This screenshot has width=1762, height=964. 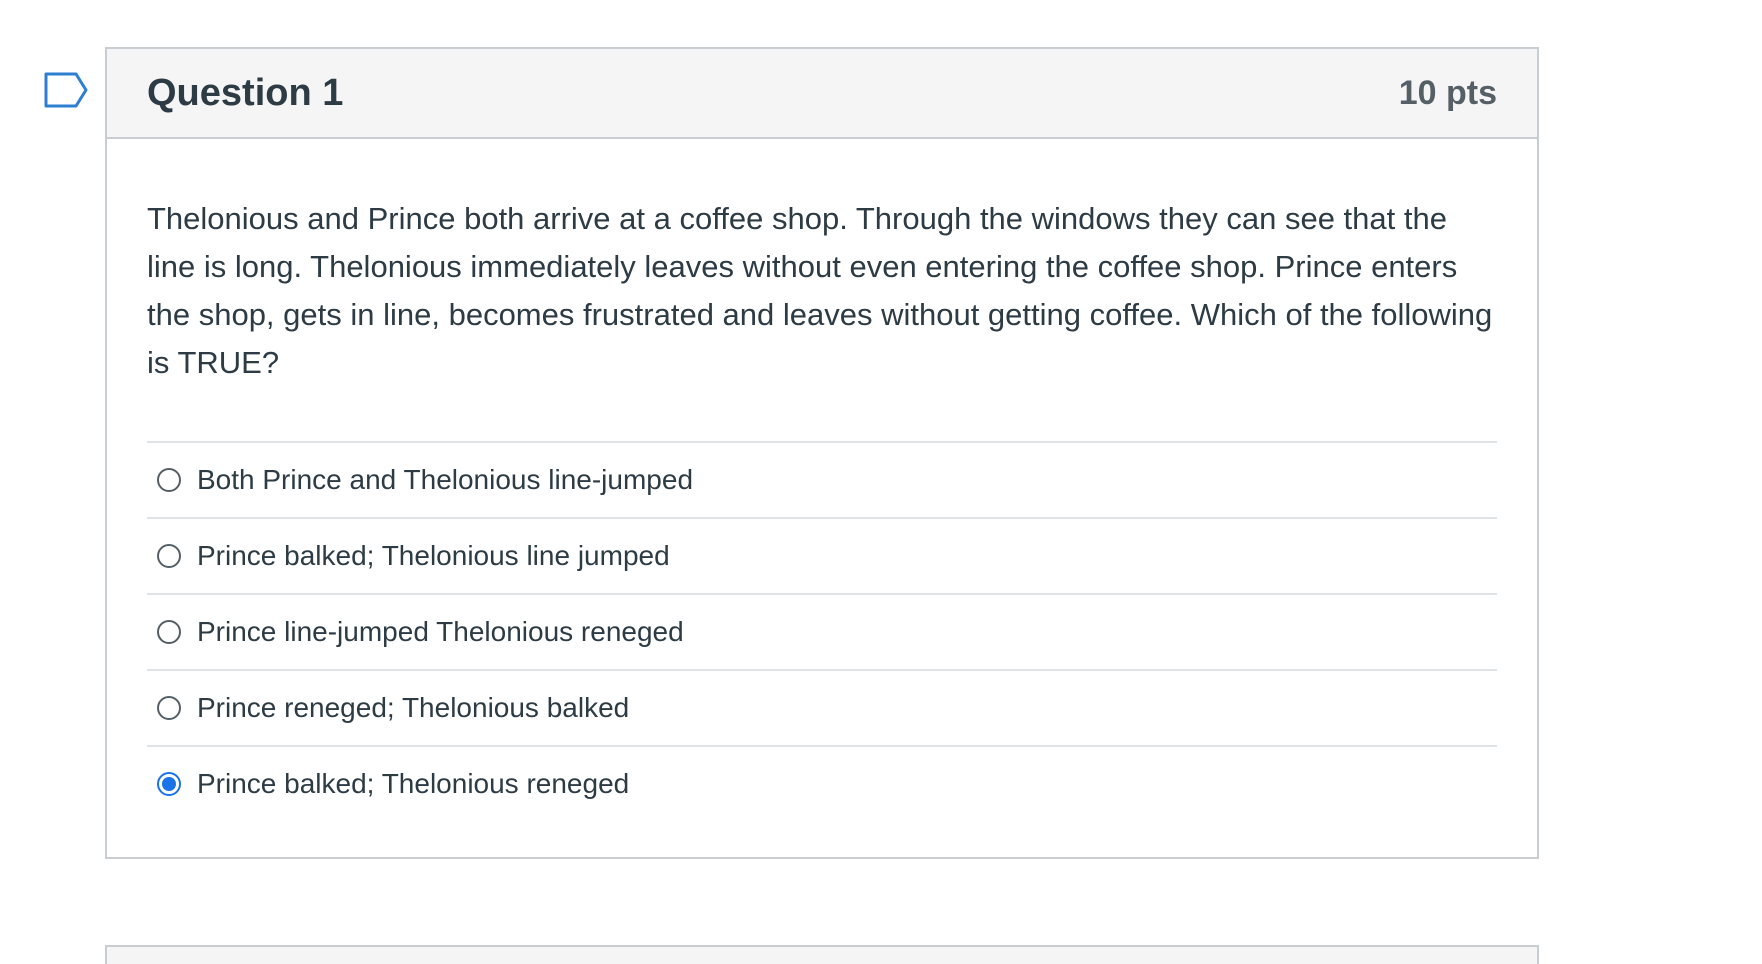 What do you see at coordinates (822, 954) in the screenshot?
I see `next-question-card` at bounding box center [822, 954].